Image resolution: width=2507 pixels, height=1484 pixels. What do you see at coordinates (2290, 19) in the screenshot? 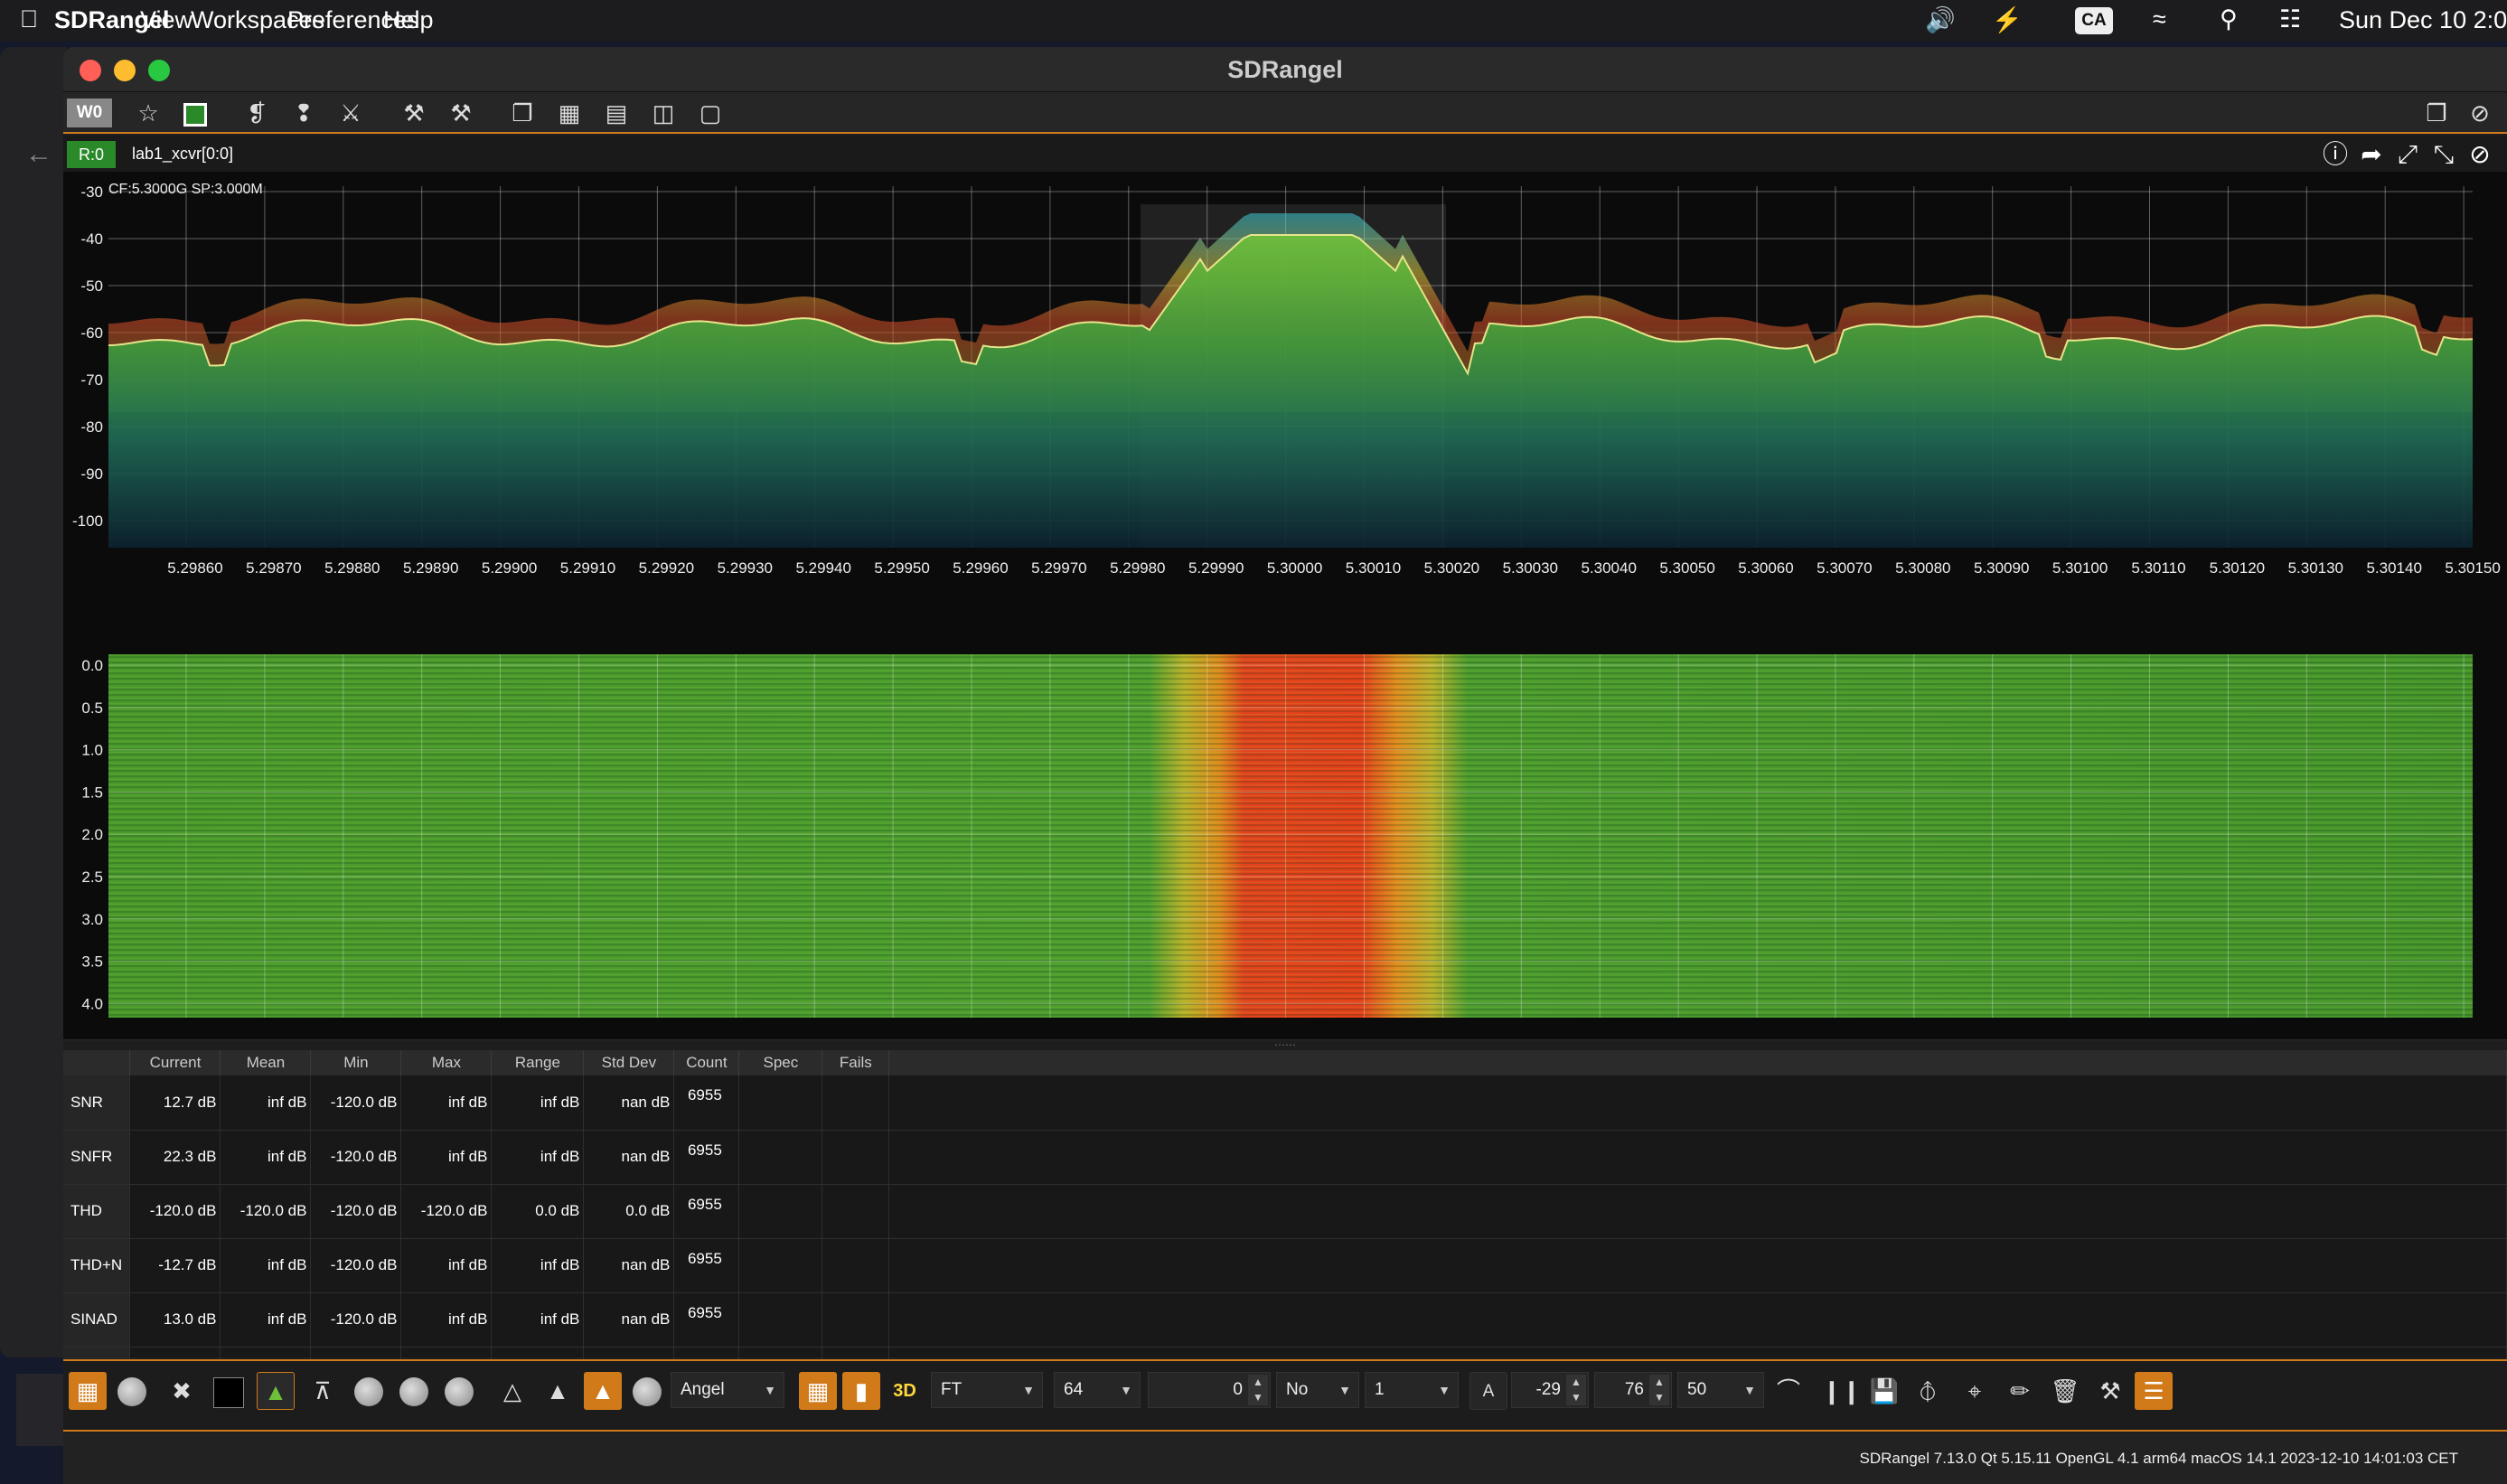
I see `control-center-icon: ☷` at bounding box center [2290, 19].